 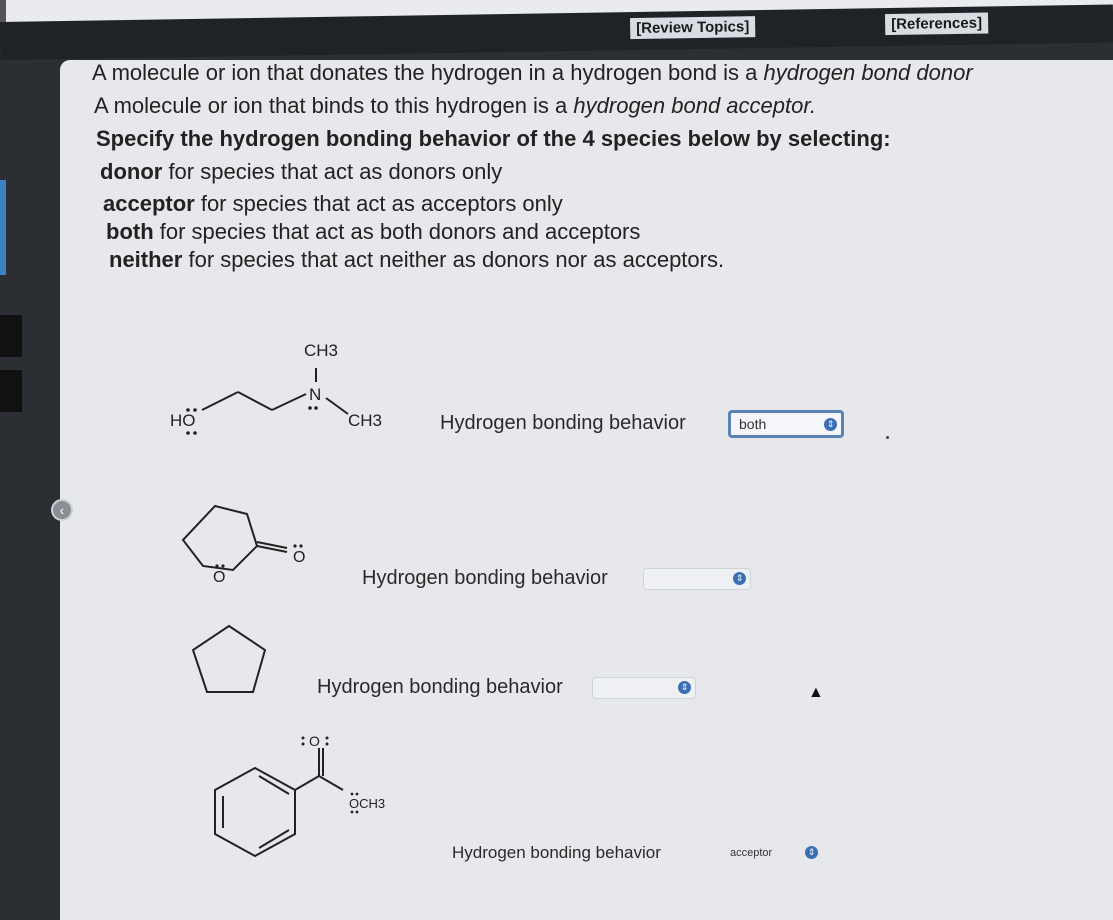 I want to click on review-topics-link: [Review Topics], so click(x=693, y=28).